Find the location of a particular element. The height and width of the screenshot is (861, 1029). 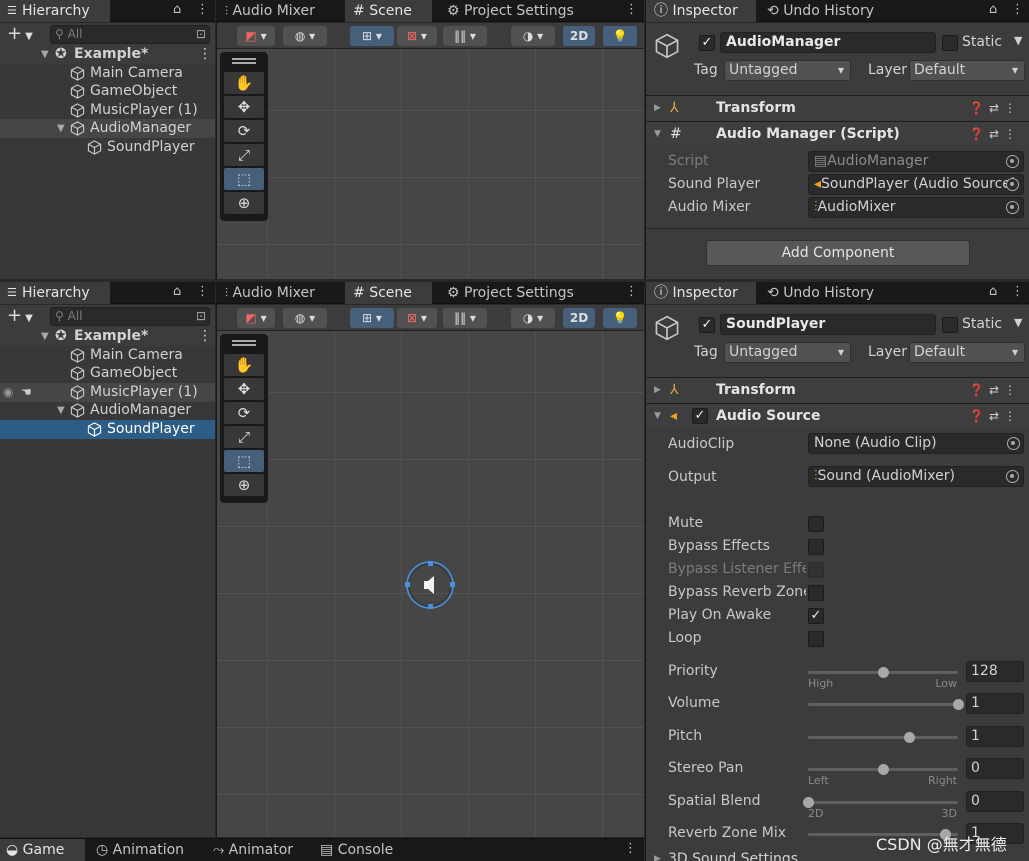

stereo-pan-slider-track is located at coordinates (883, 769).